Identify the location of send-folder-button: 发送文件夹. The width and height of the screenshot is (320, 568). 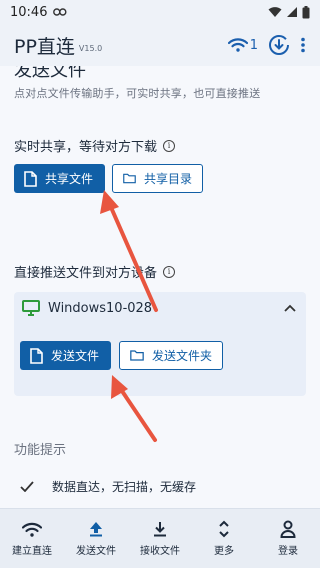
(171, 355).